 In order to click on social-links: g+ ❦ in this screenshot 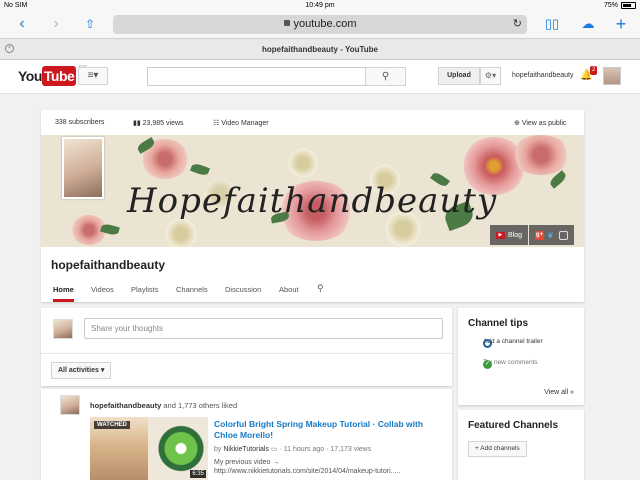, I will do `click(551, 235)`.